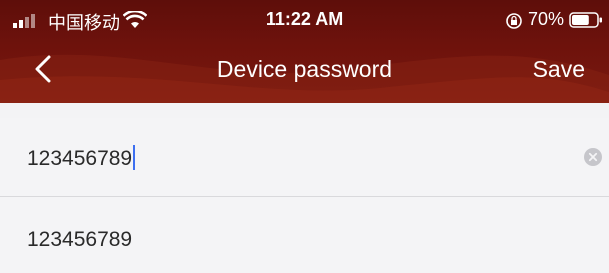  What do you see at coordinates (585, 20) in the screenshot?
I see `battery-icon` at bounding box center [585, 20].